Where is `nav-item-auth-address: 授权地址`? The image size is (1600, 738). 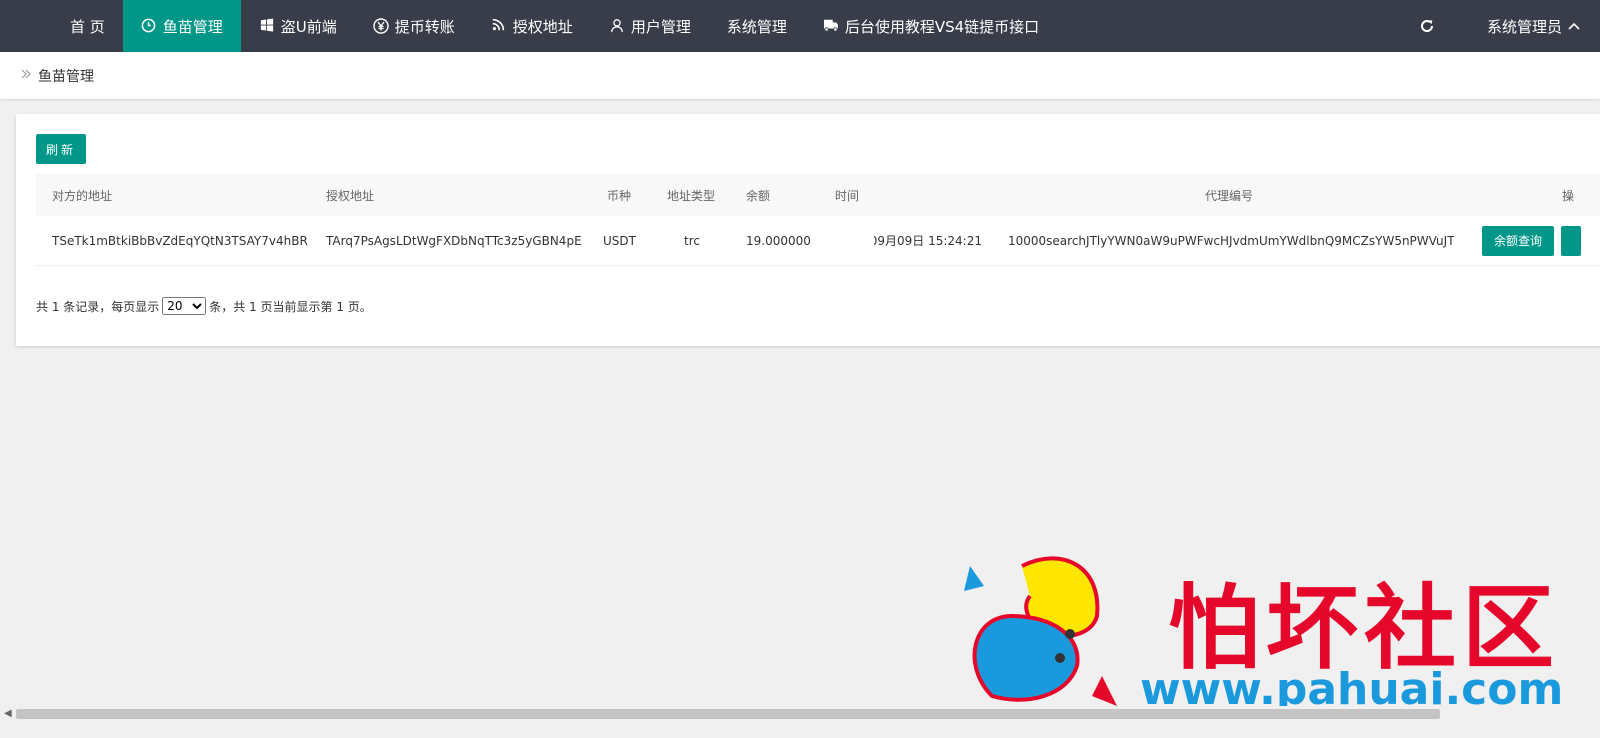 nav-item-auth-address: 授权地址 is located at coordinates (532, 26).